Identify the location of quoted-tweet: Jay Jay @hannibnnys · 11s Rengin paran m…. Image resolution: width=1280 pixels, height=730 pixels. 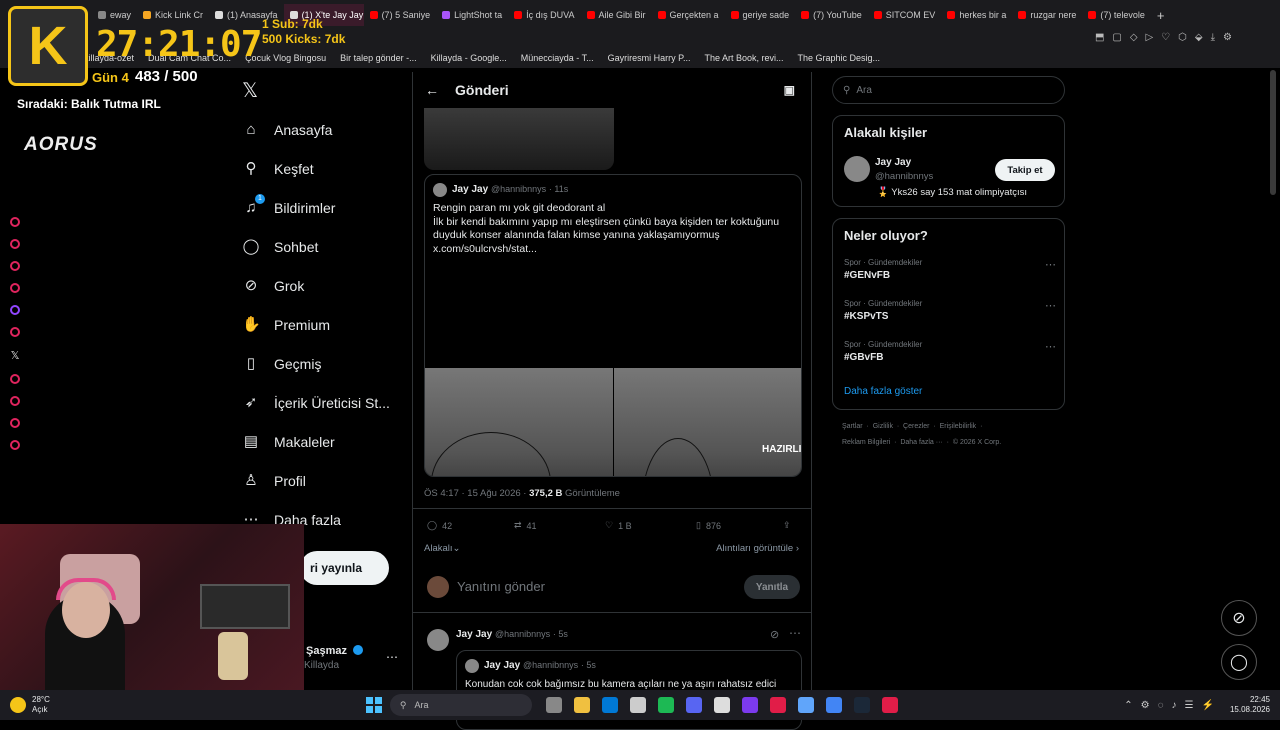
(613, 325).